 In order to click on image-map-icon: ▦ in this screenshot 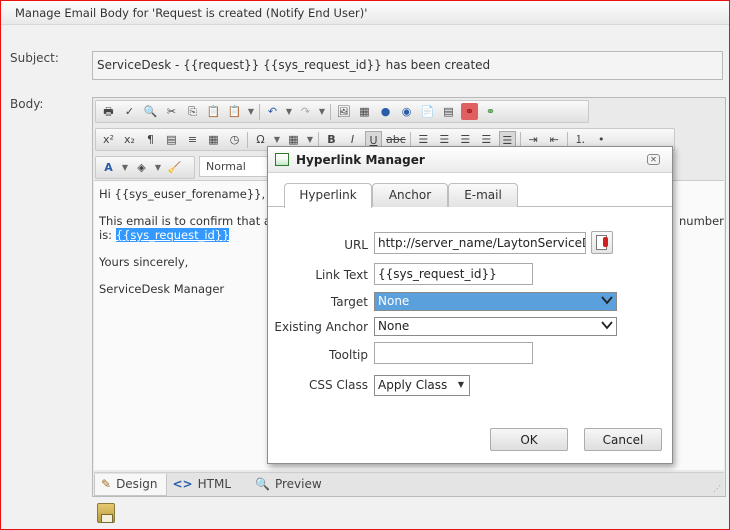, I will do `click(364, 111)`.